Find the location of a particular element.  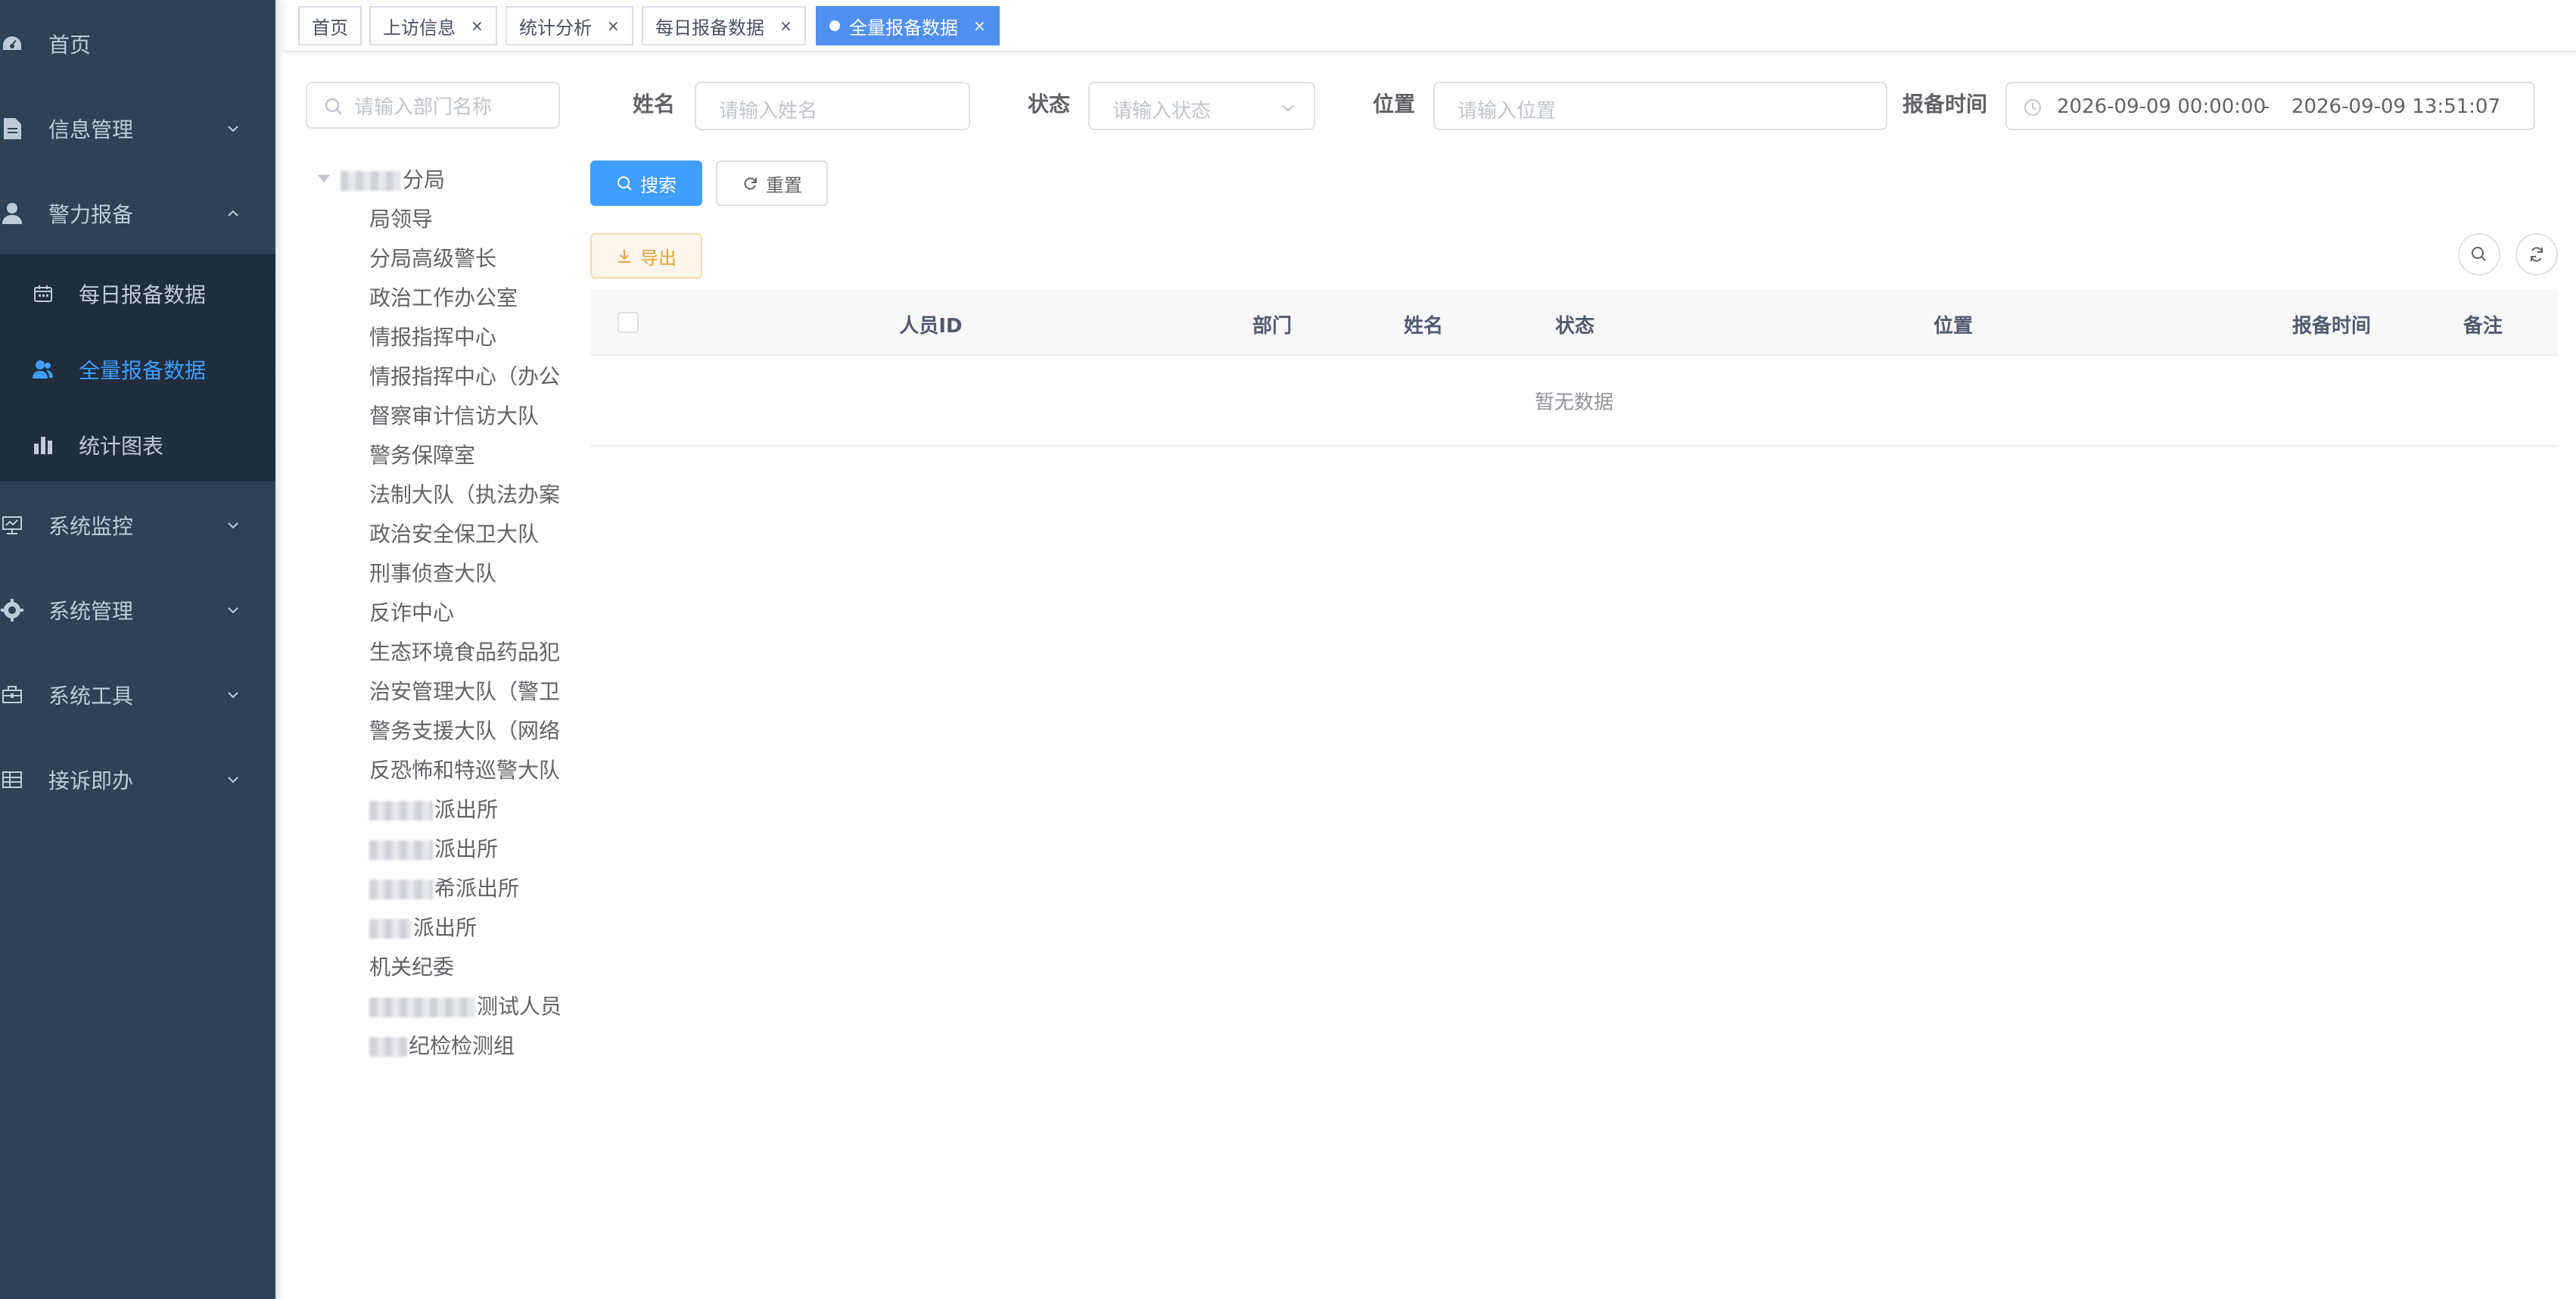

tree-node: 测试人员 is located at coordinates (433, 1005).